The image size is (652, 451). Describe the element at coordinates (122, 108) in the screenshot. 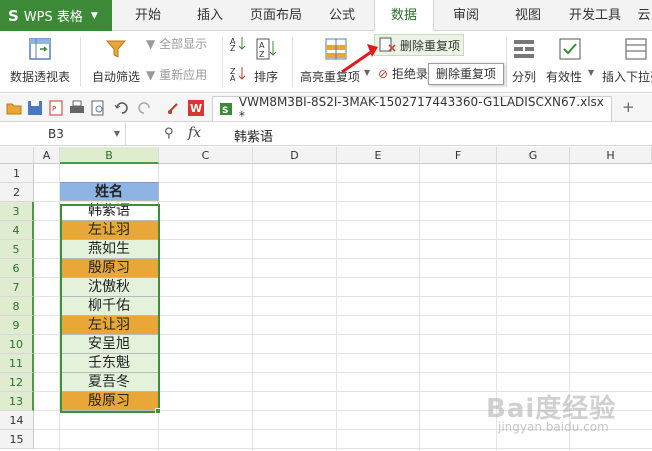

I see `undo-icon` at that location.